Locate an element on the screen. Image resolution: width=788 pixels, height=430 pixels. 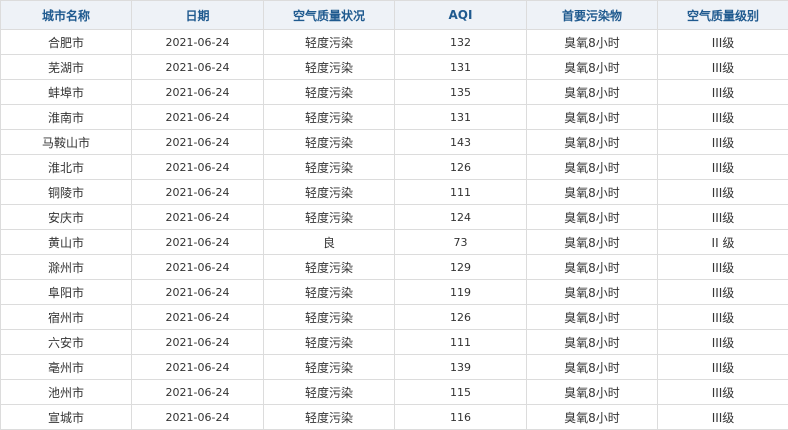
cell-aqi: 143 is located at coordinates (460, 142).